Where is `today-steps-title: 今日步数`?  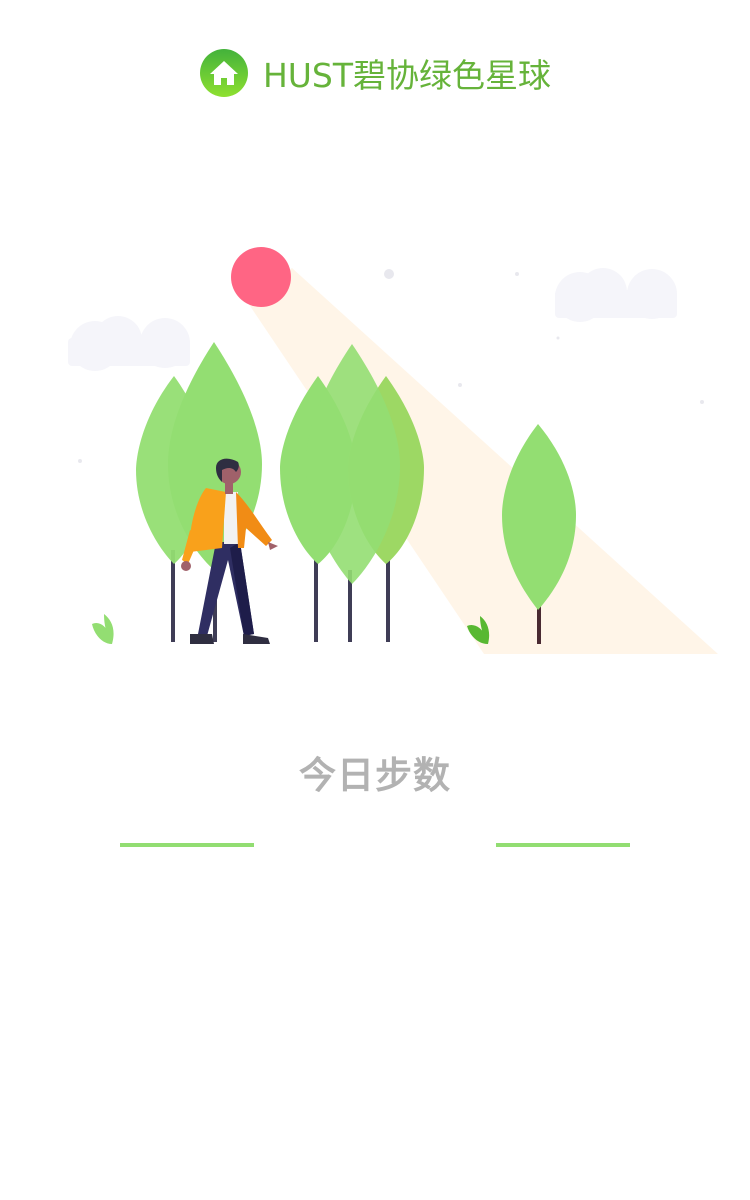 today-steps-title: 今日步数 is located at coordinates (375, 775).